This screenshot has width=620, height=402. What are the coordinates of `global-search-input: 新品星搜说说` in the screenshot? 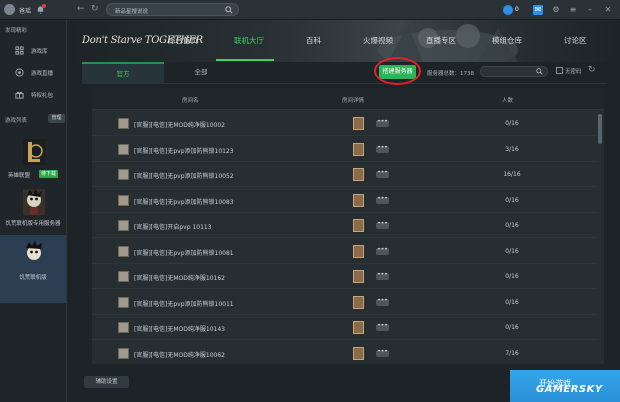 It's located at (172, 9).